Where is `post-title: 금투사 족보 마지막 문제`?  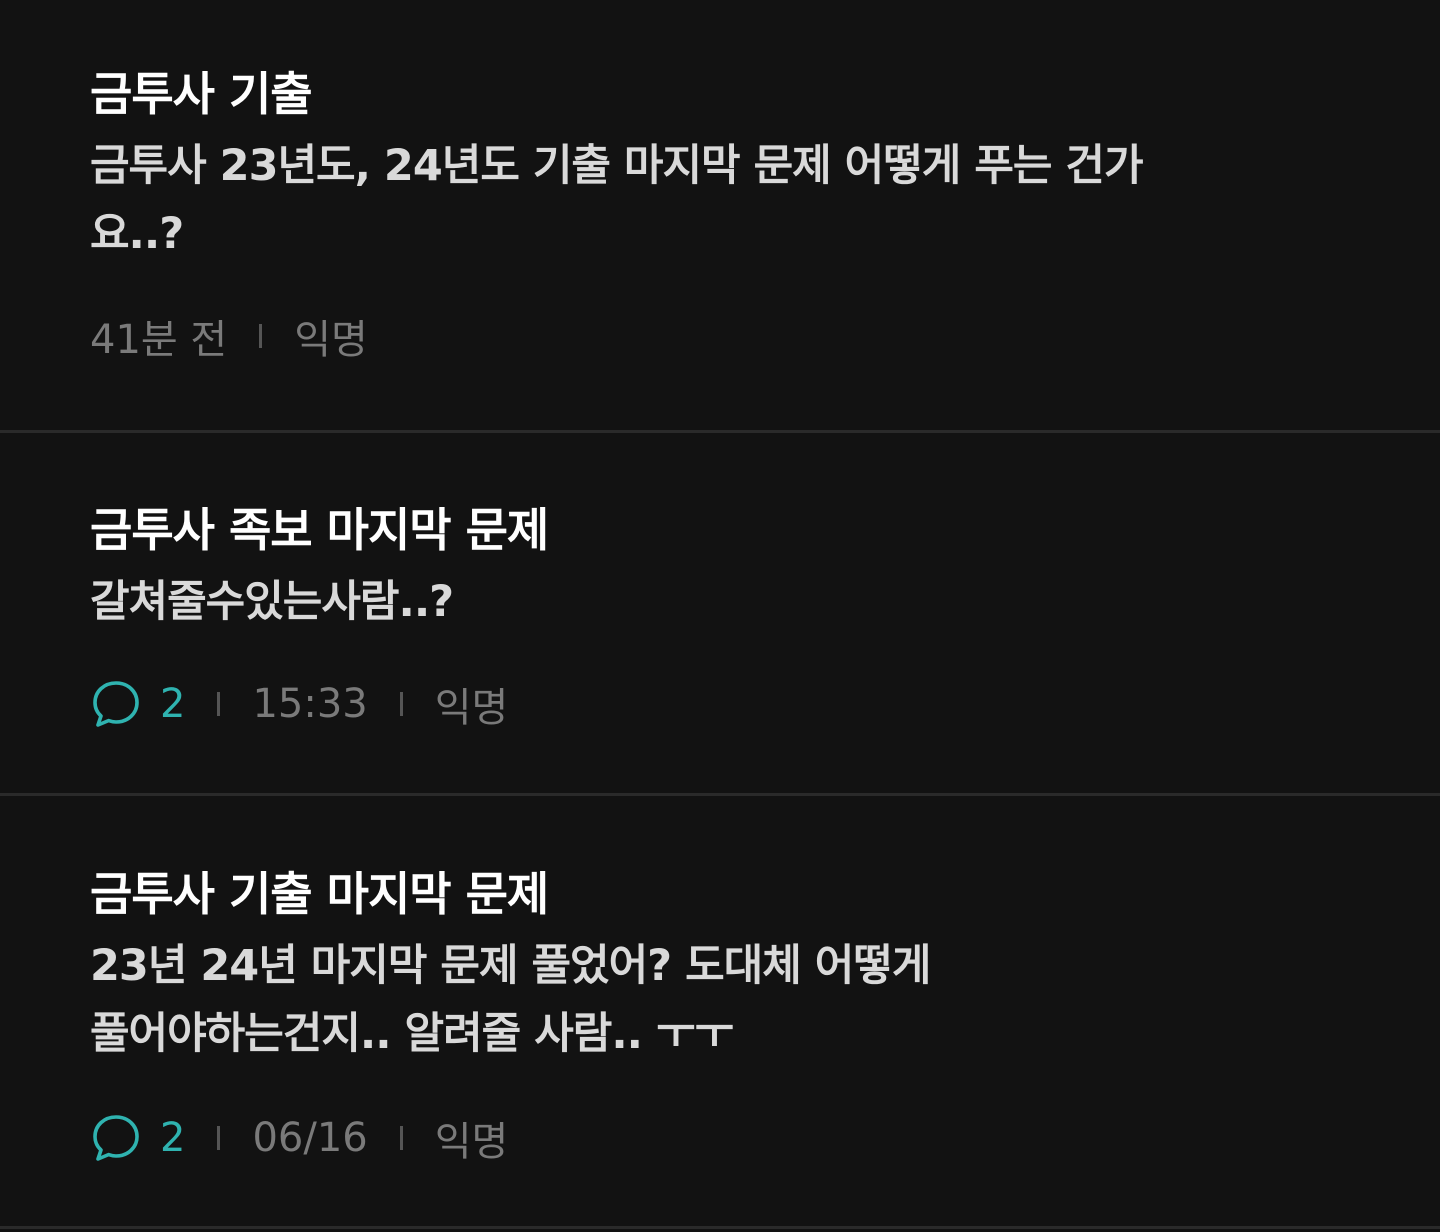
post-title: 금투사 족보 마지막 문제 is located at coordinates (319, 530).